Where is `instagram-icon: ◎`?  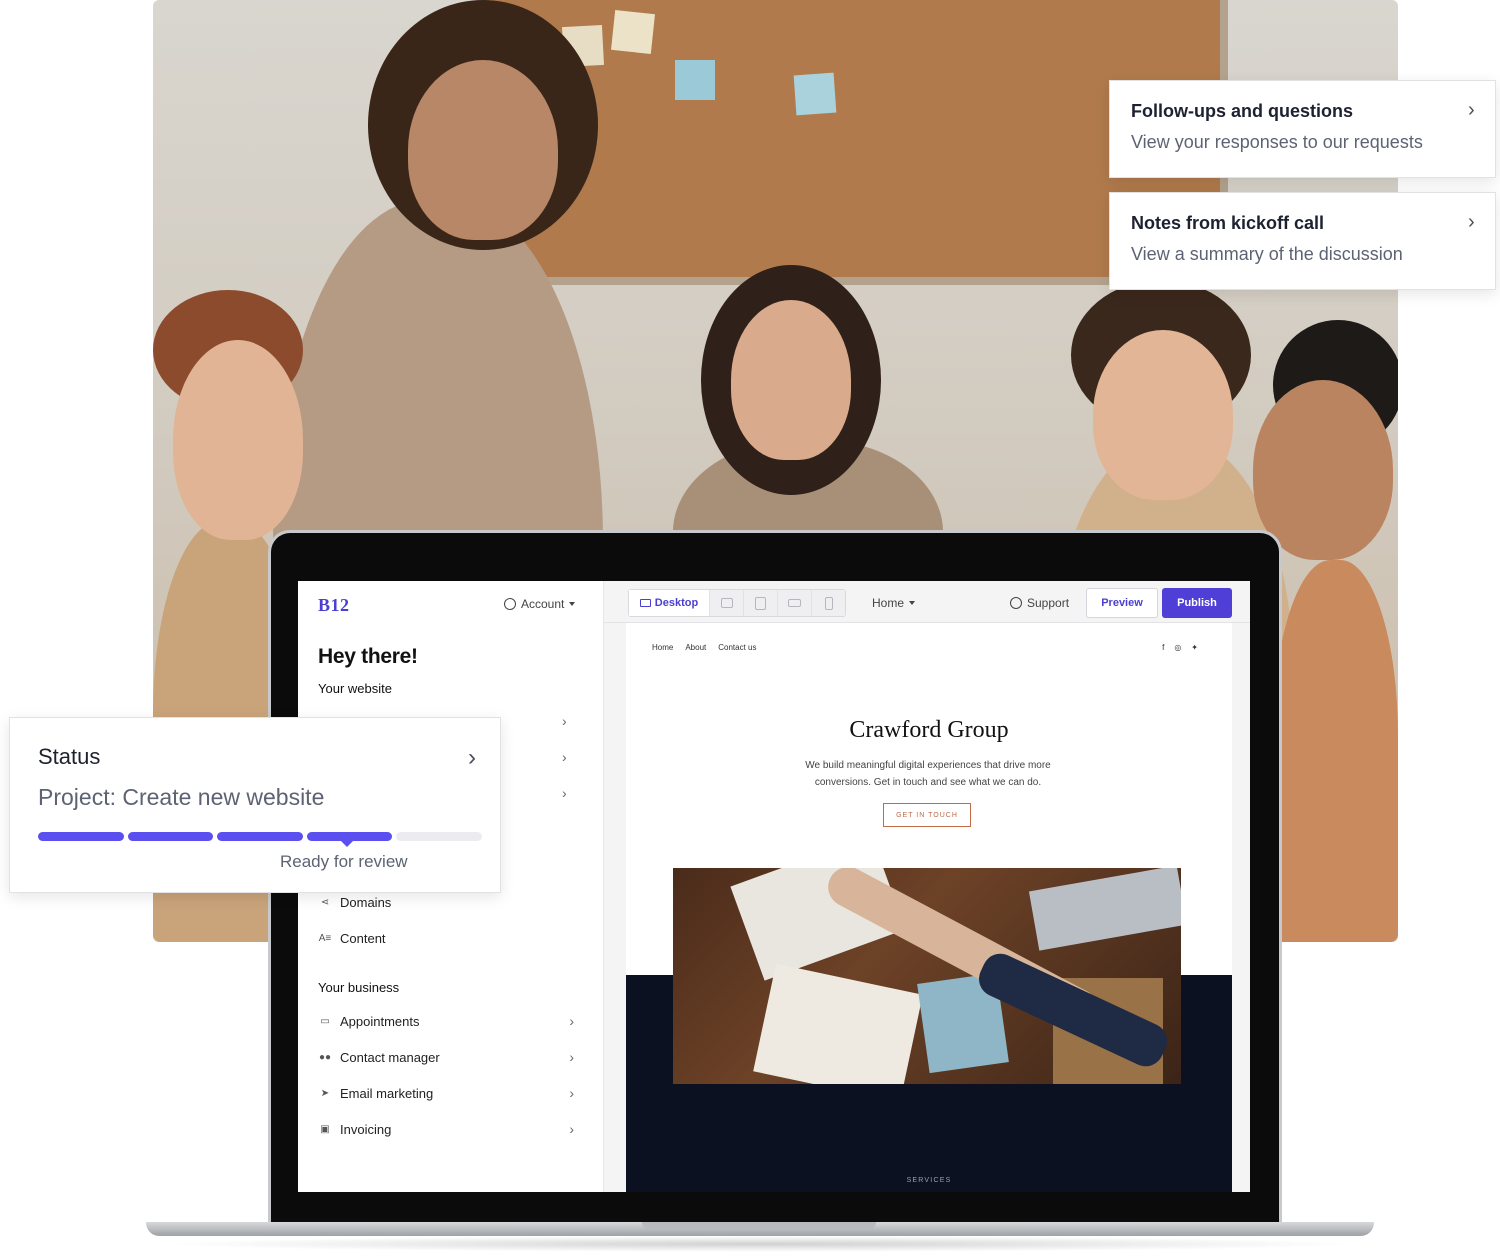 instagram-icon: ◎ is located at coordinates (1177, 647).